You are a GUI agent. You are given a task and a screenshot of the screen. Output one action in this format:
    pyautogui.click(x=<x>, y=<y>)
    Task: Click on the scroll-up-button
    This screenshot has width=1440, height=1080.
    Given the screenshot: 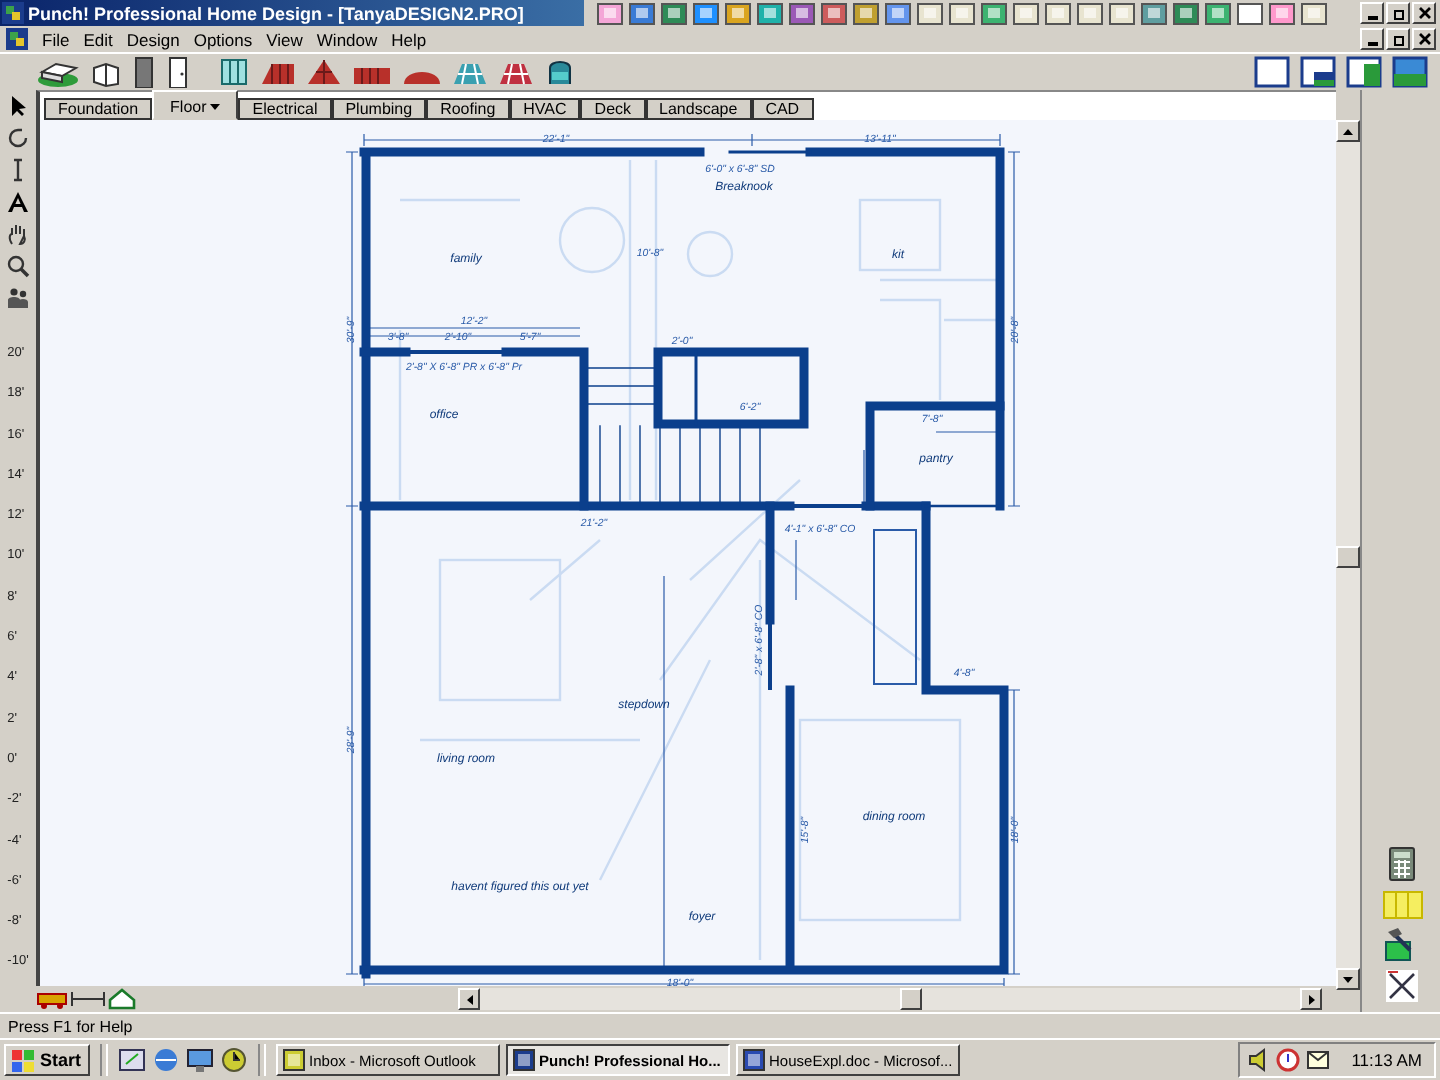 What is the action you would take?
    pyautogui.click(x=1348, y=131)
    